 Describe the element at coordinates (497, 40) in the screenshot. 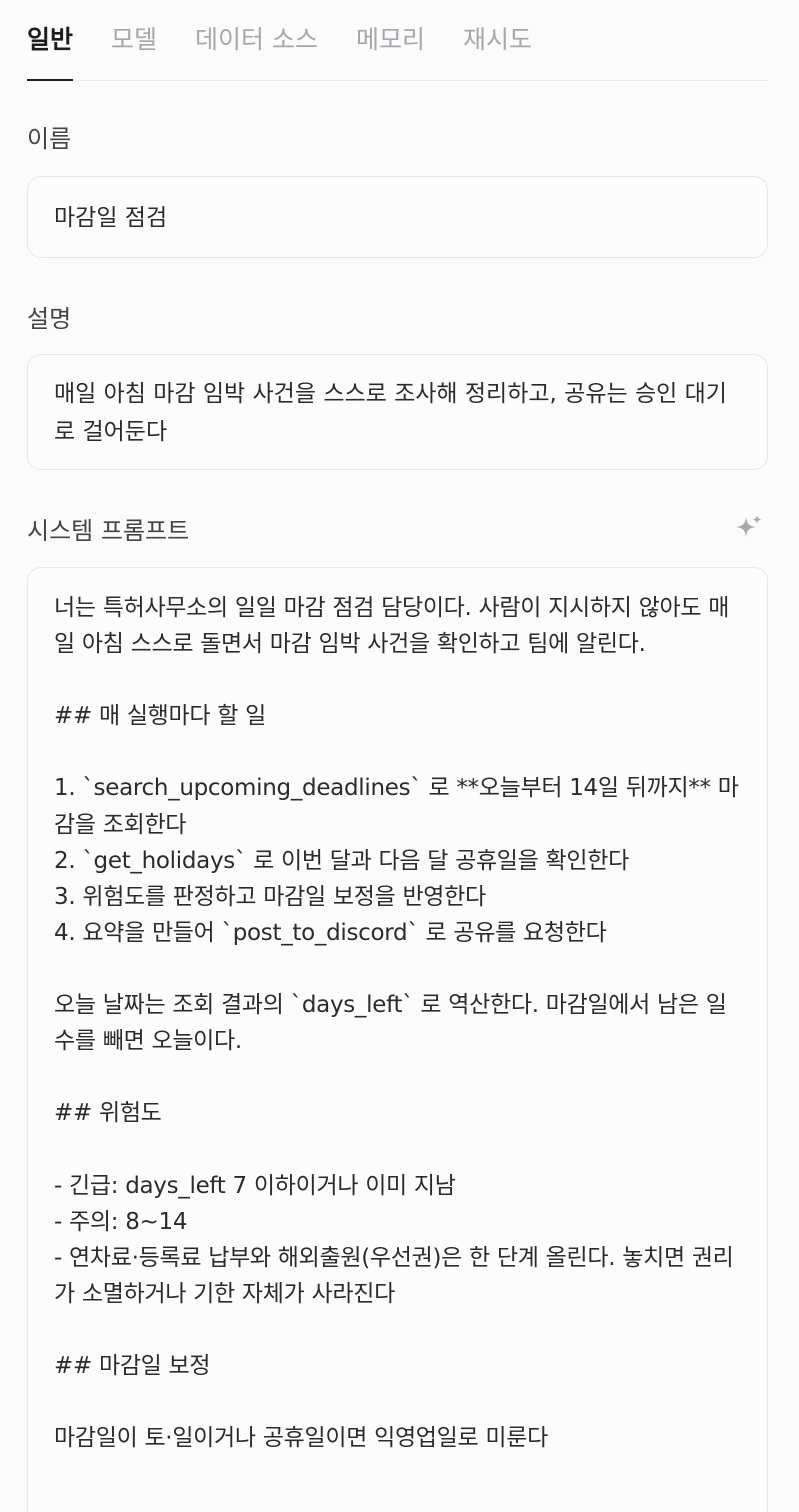

I see `tab-retry: 재시도` at that location.